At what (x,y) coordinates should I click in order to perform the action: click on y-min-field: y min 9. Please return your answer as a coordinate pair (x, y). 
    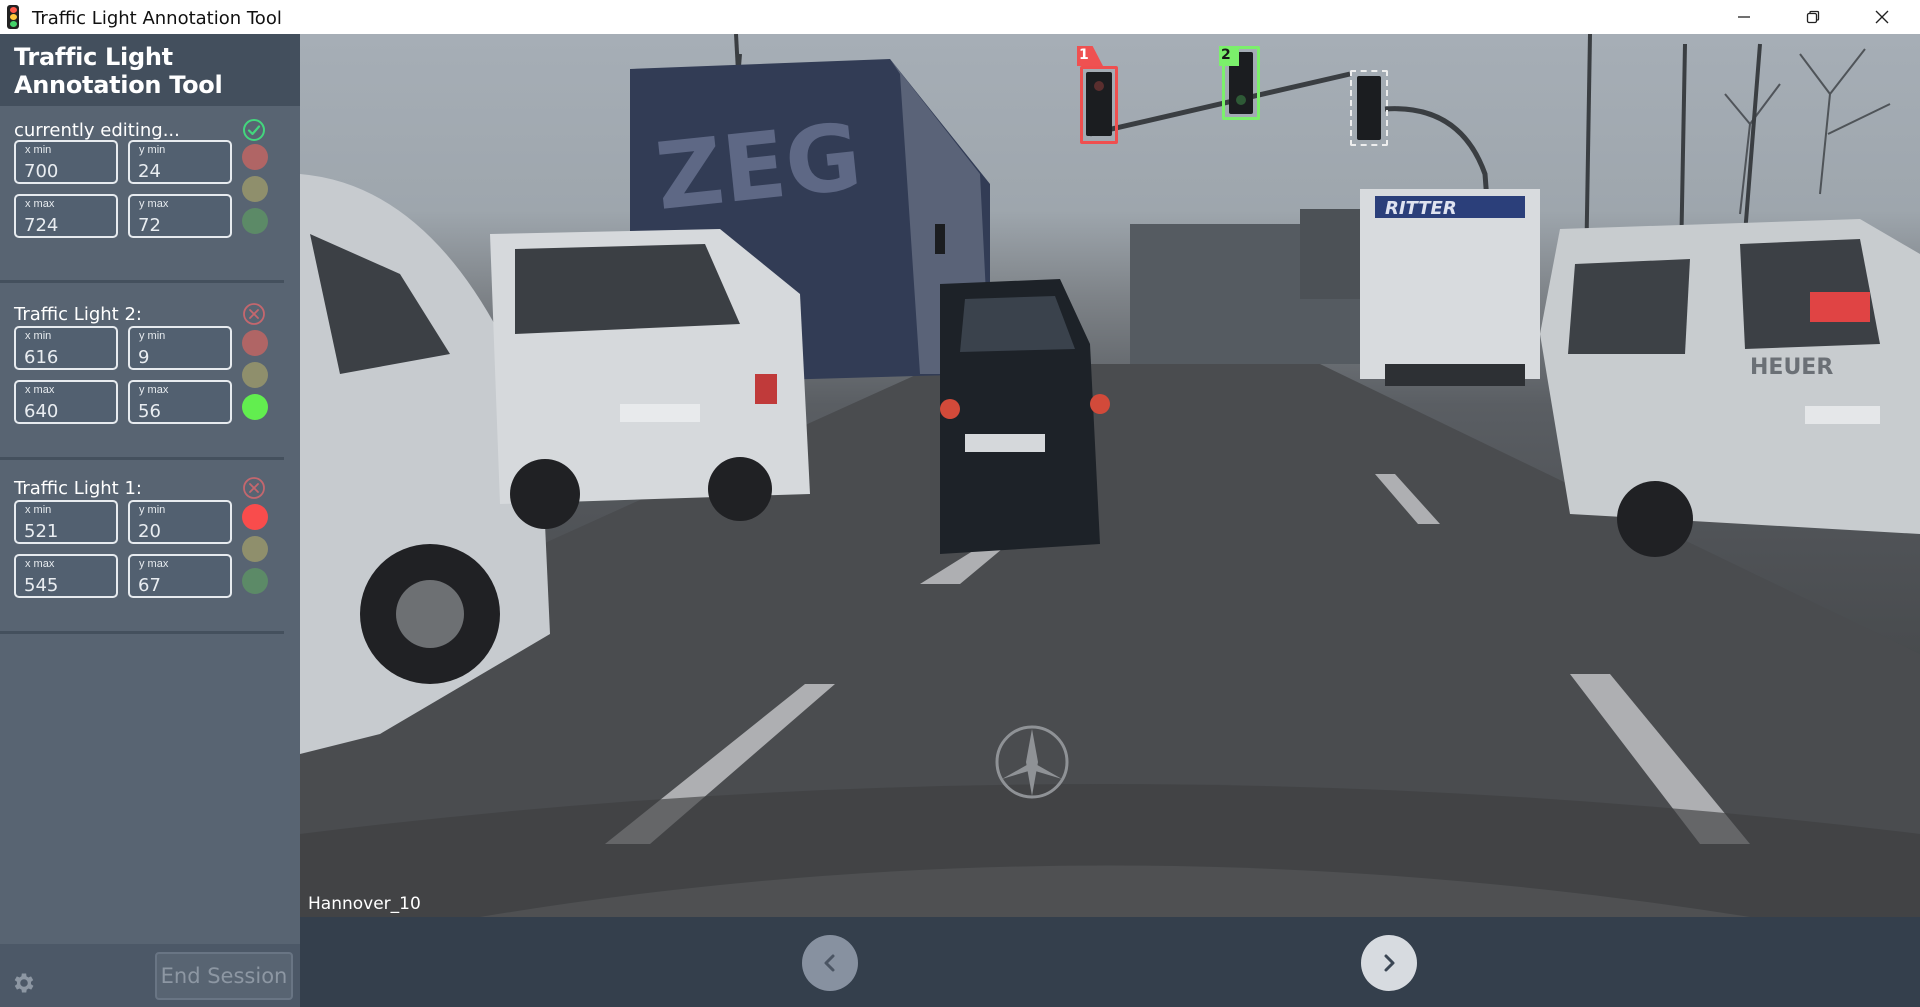
    Looking at the image, I should click on (180, 348).